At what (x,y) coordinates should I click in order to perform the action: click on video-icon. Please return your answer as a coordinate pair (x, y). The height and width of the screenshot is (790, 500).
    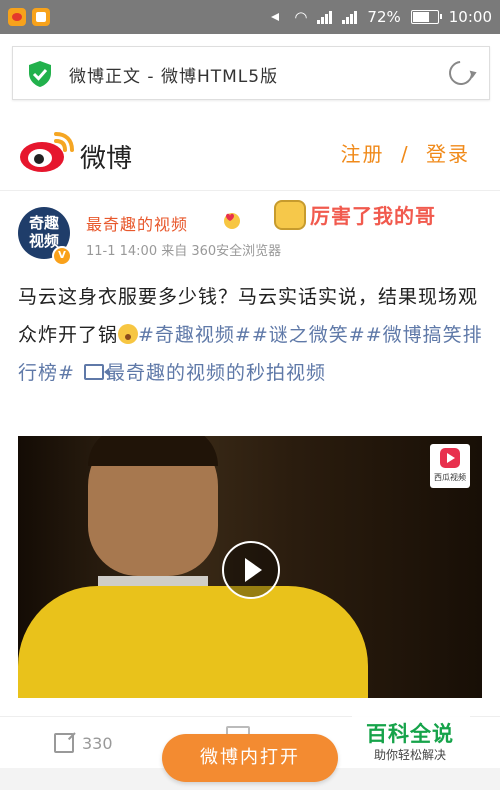
    Looking at the image, I should click on (96, 372).